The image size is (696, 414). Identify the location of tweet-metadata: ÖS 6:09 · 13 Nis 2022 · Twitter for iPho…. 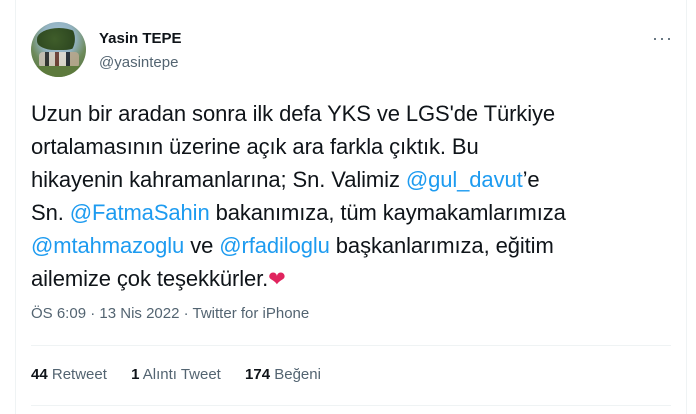
(170, 313).